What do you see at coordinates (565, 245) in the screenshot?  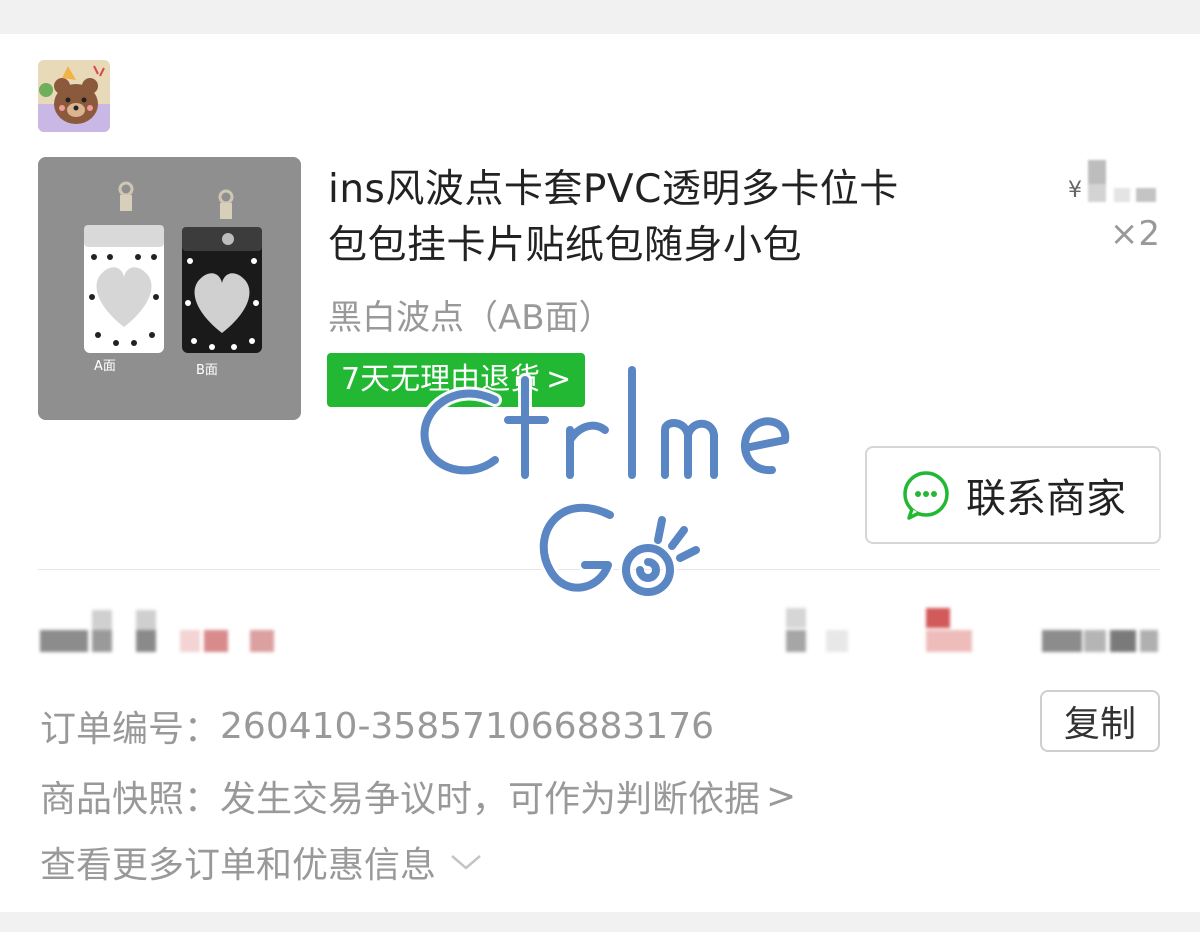 I see `product-title-line-2: 包包挂卡片贴纸包随身小包` at bounding box center [565, 245].